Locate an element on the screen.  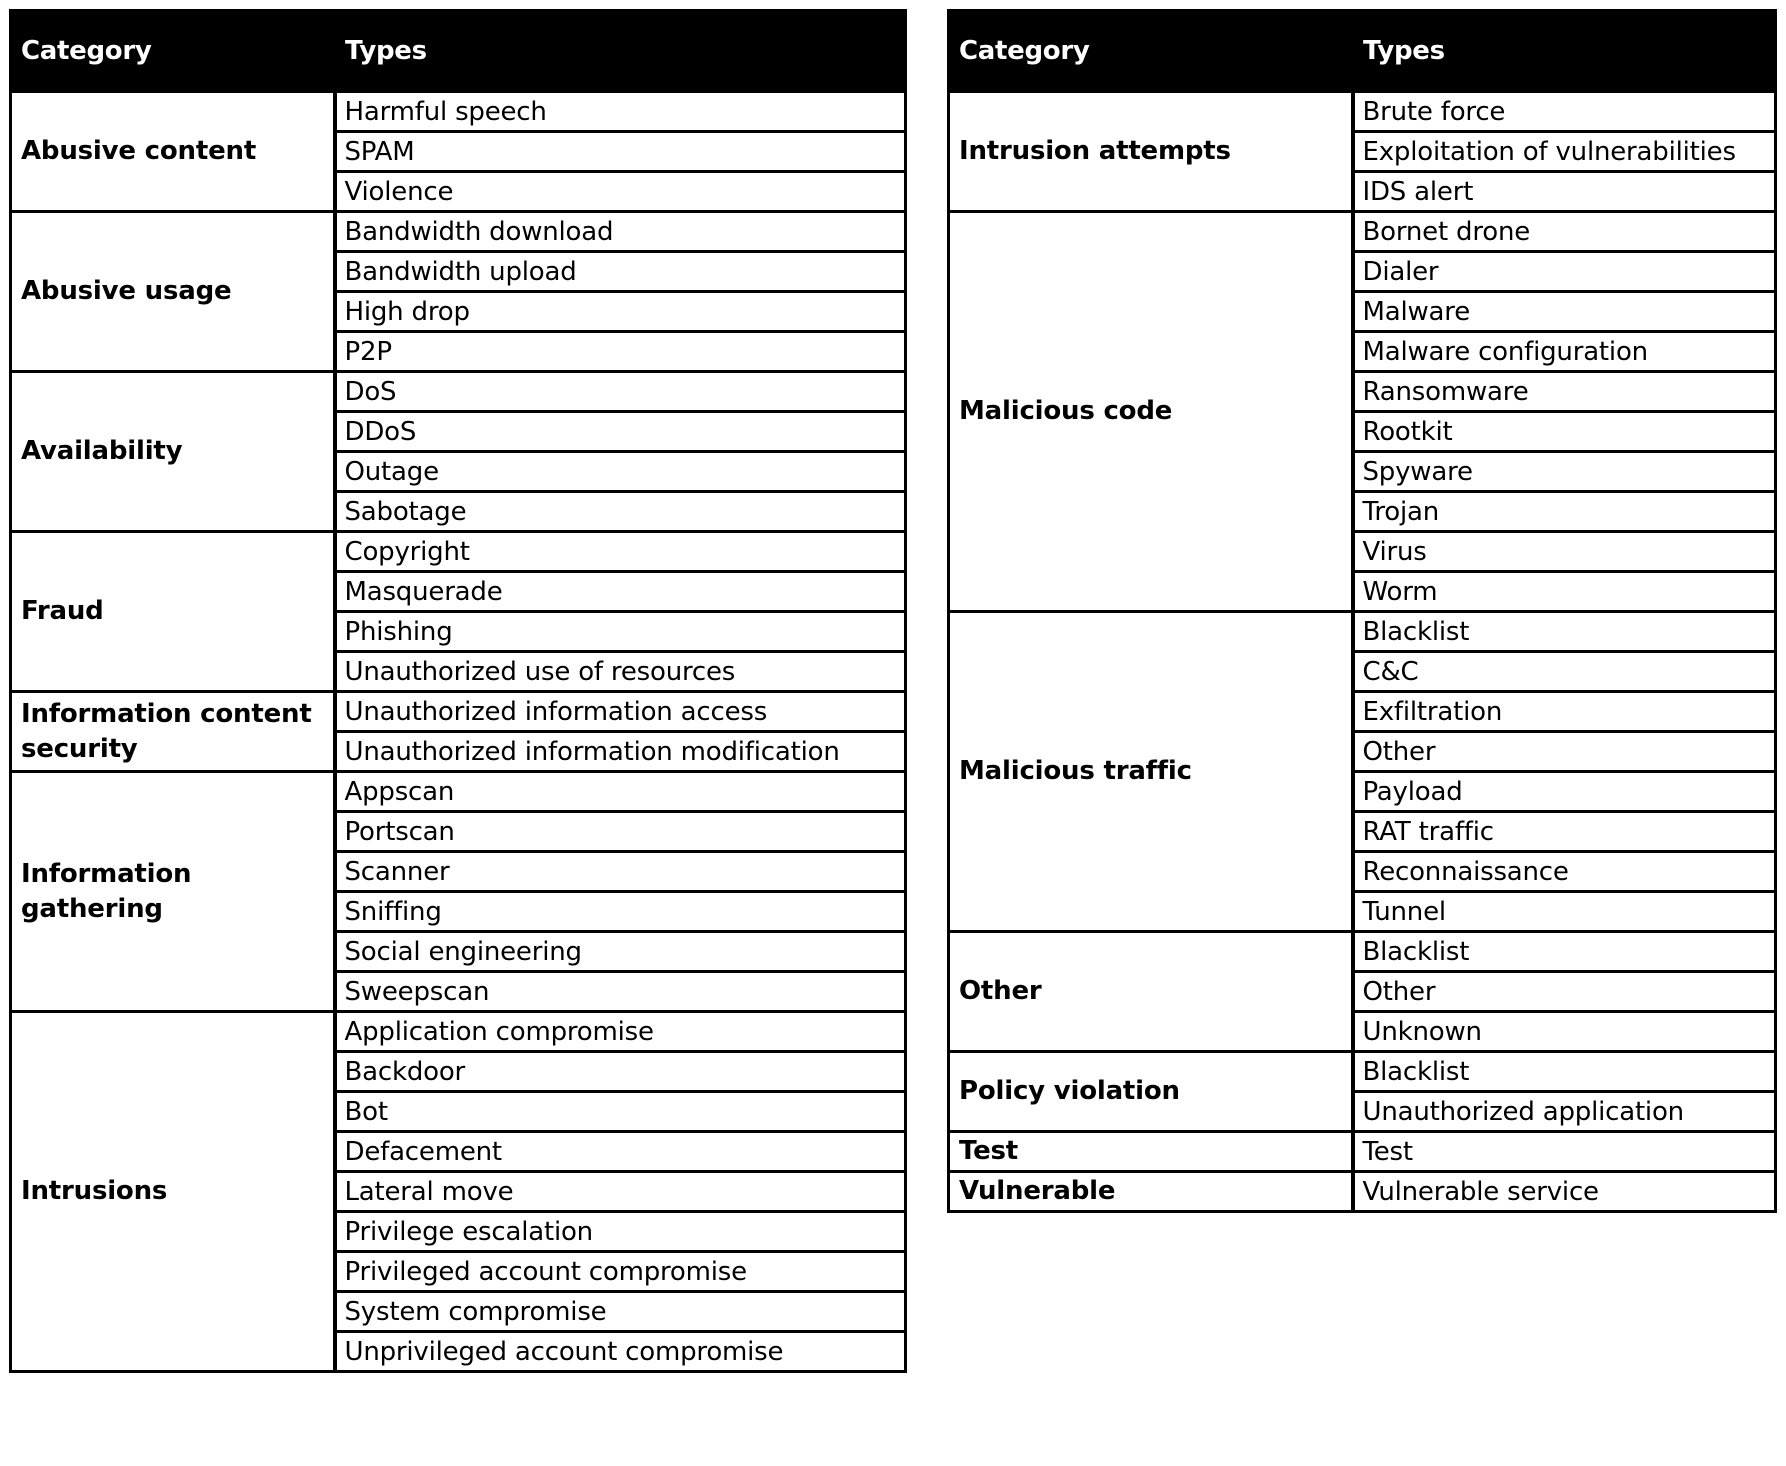
type-cell: Scanner is located at coordinates (619, 871).